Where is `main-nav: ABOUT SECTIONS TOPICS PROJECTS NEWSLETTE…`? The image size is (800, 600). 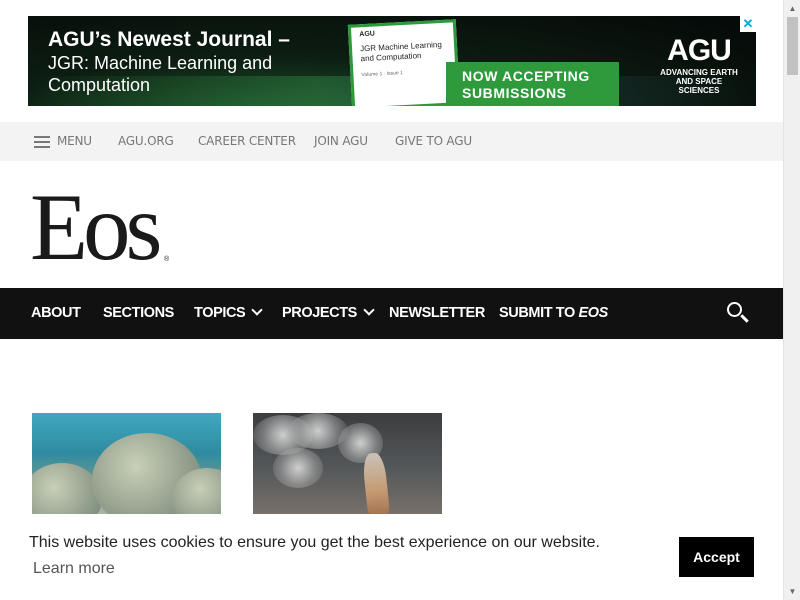 main-nav: ABOUT SECTIONS TOPICS PROJECTS NEWSLETTE… is located at coordinates (391, 313).